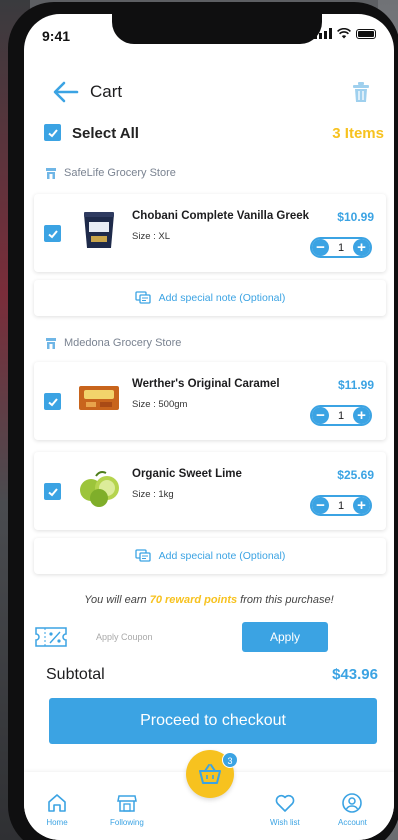 The width and height of the screenshot is (398, 840). Describe the element at coordinates (151, 236) in the screenshot. I see `product-size: Size : XL` at that location.